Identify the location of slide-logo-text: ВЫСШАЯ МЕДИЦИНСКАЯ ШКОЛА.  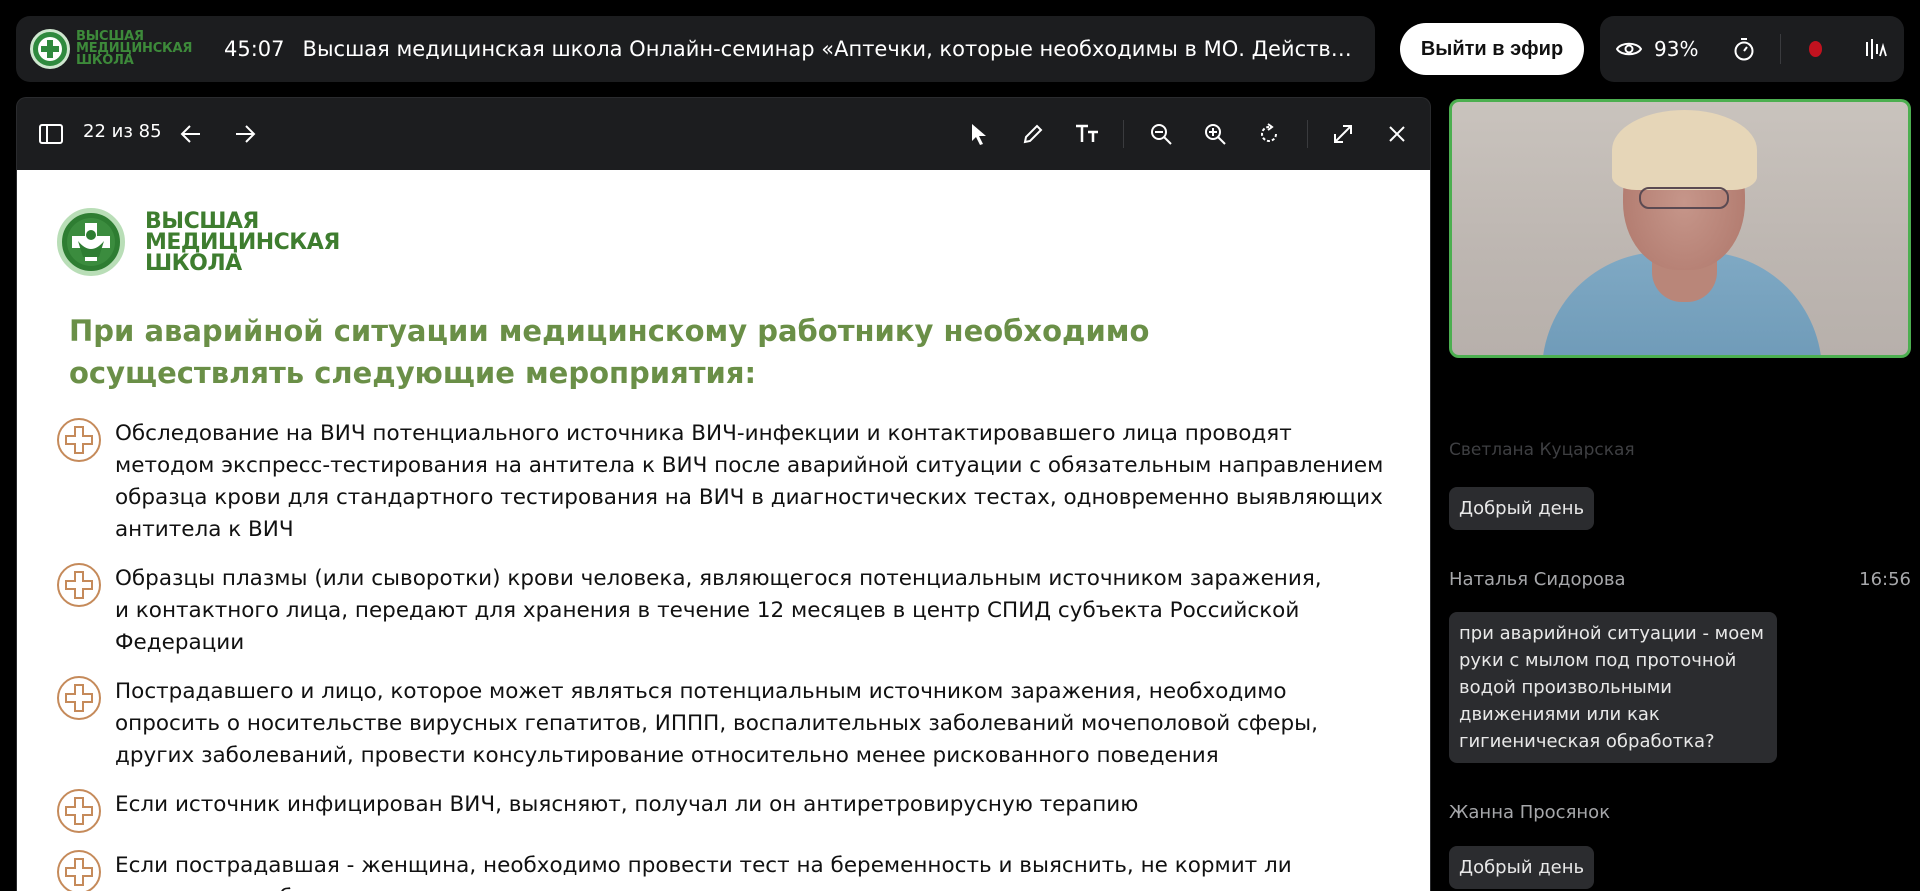
(242, 242).